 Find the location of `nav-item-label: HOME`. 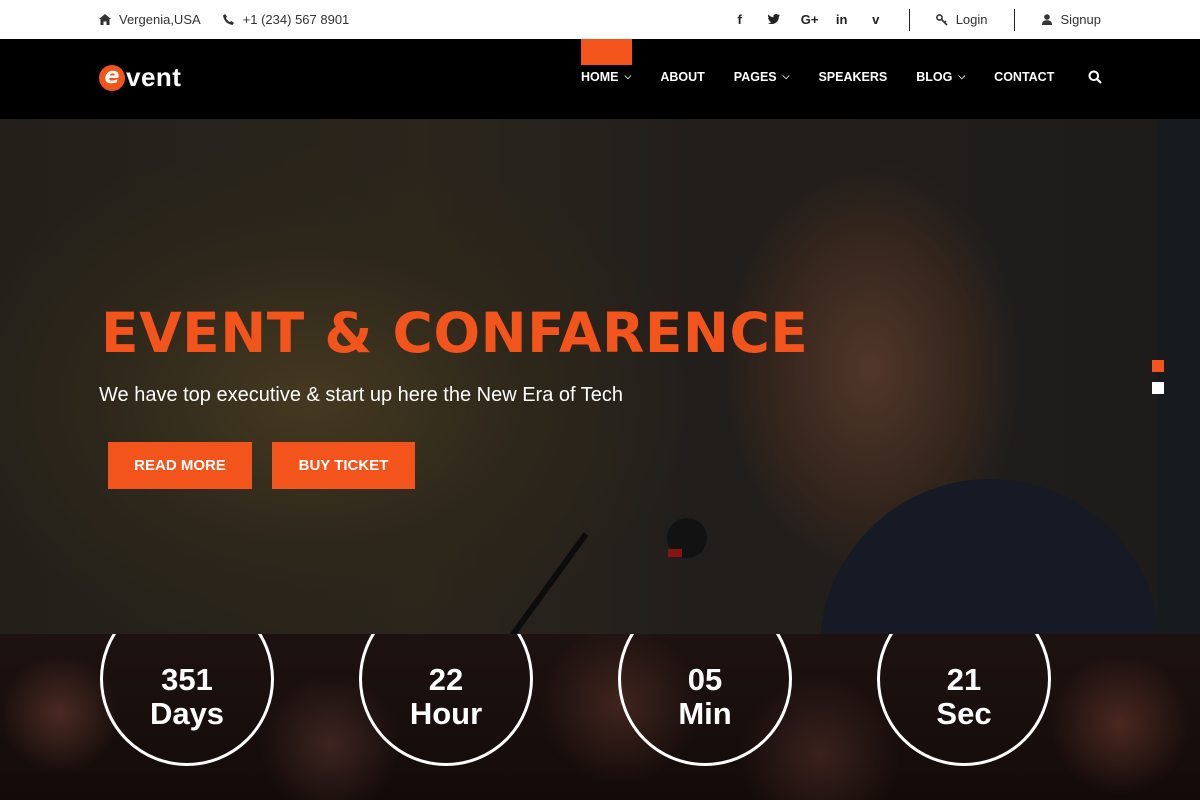

nav-item-label: HOME is located at coordinates (600, 77).